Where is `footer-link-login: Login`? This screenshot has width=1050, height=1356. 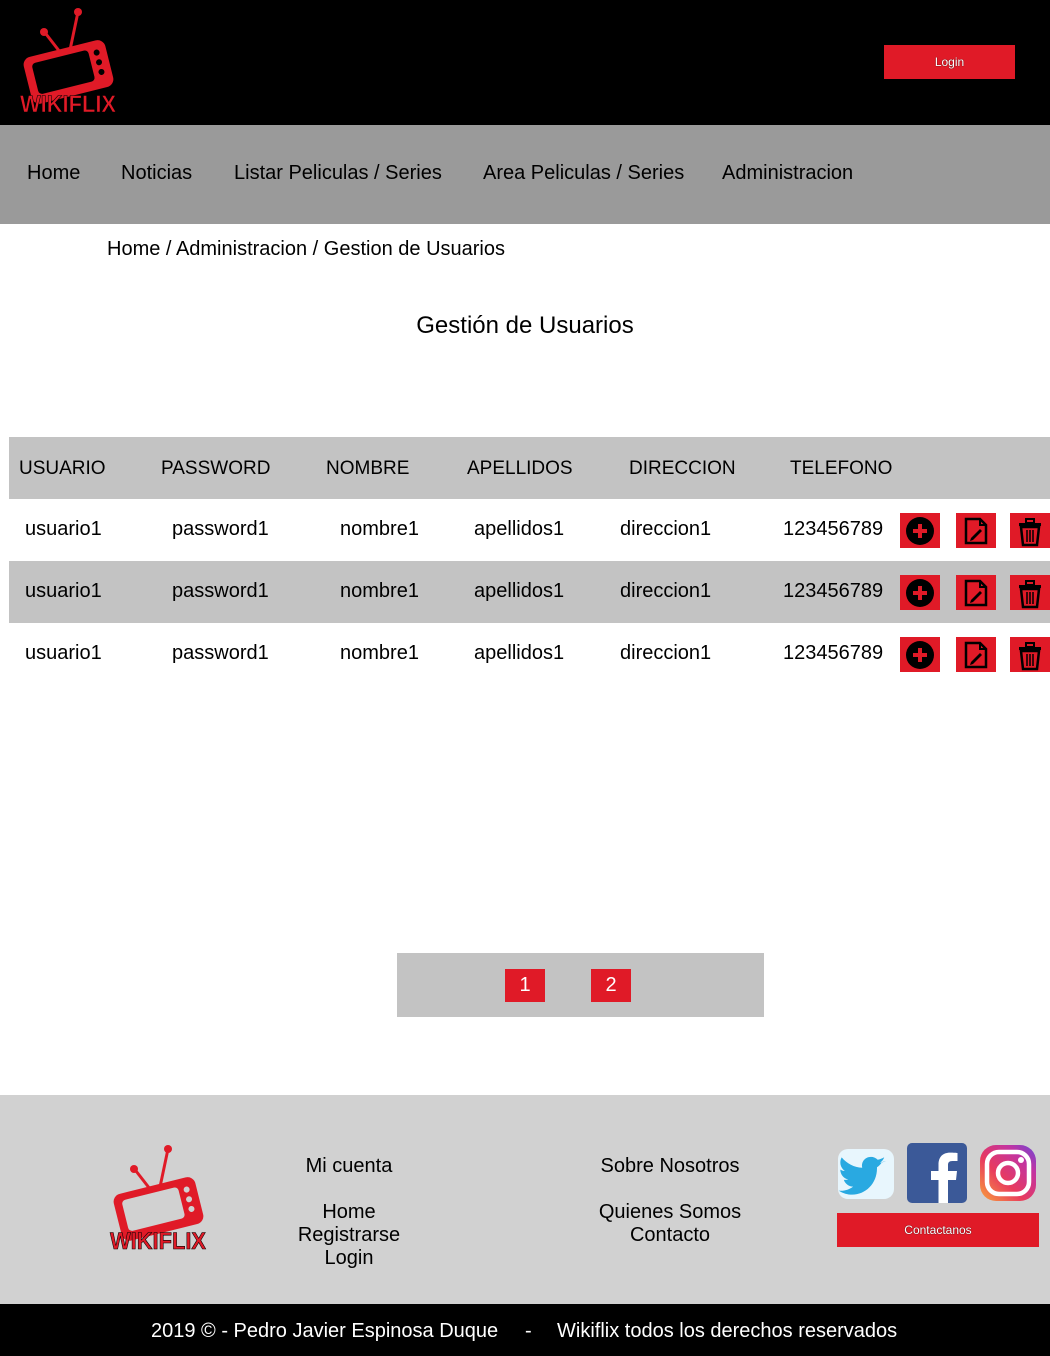
footer-link-login: Login is located at coordinates (349, 1258).